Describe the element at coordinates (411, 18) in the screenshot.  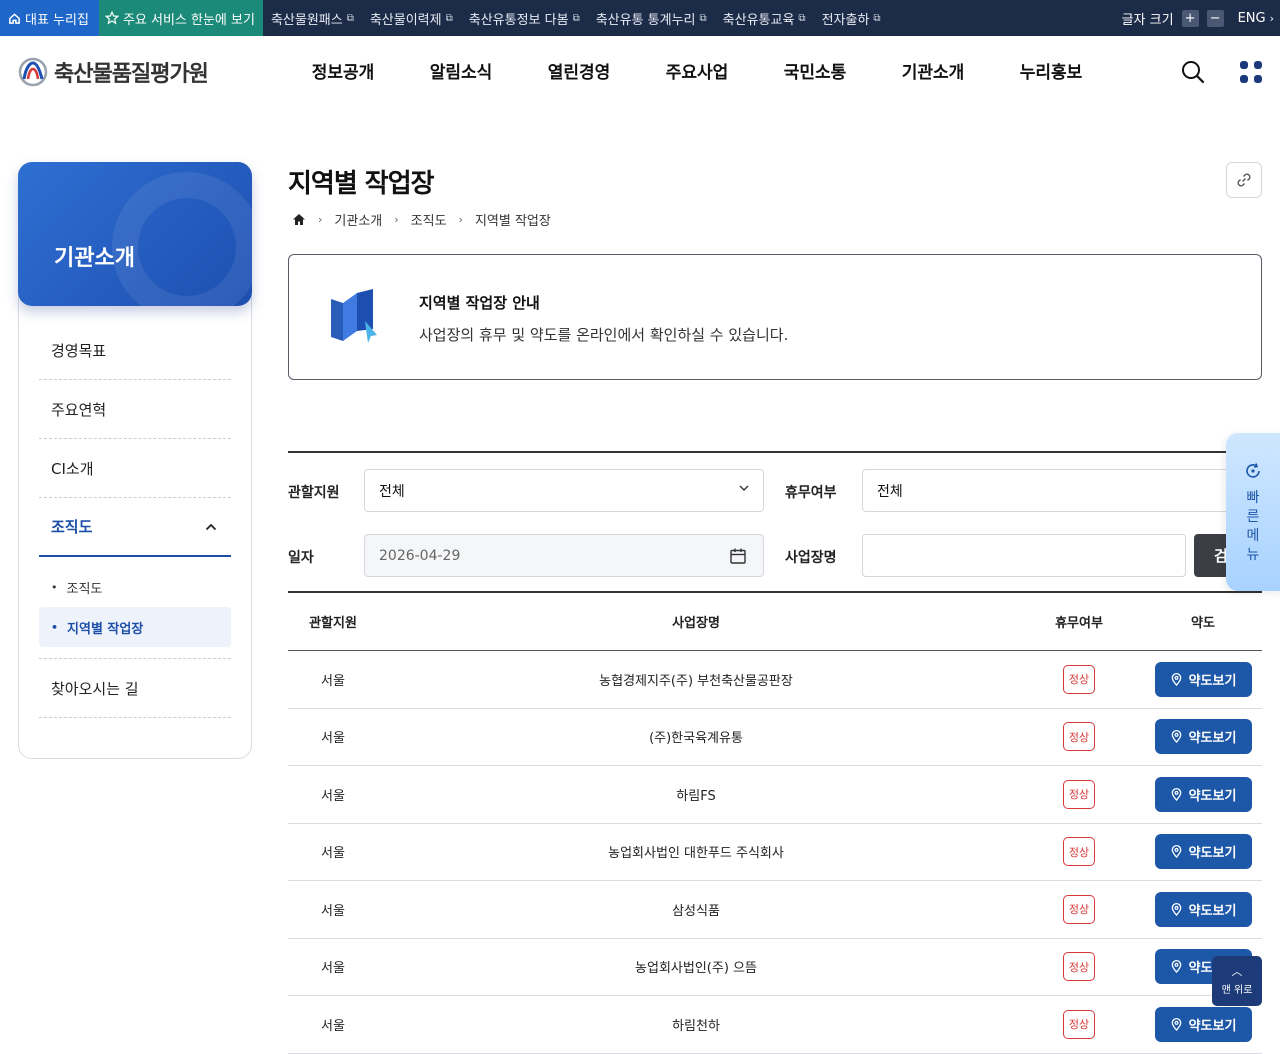
I see `ext-link-trace: 축산물이력제 ⧉` at that location.